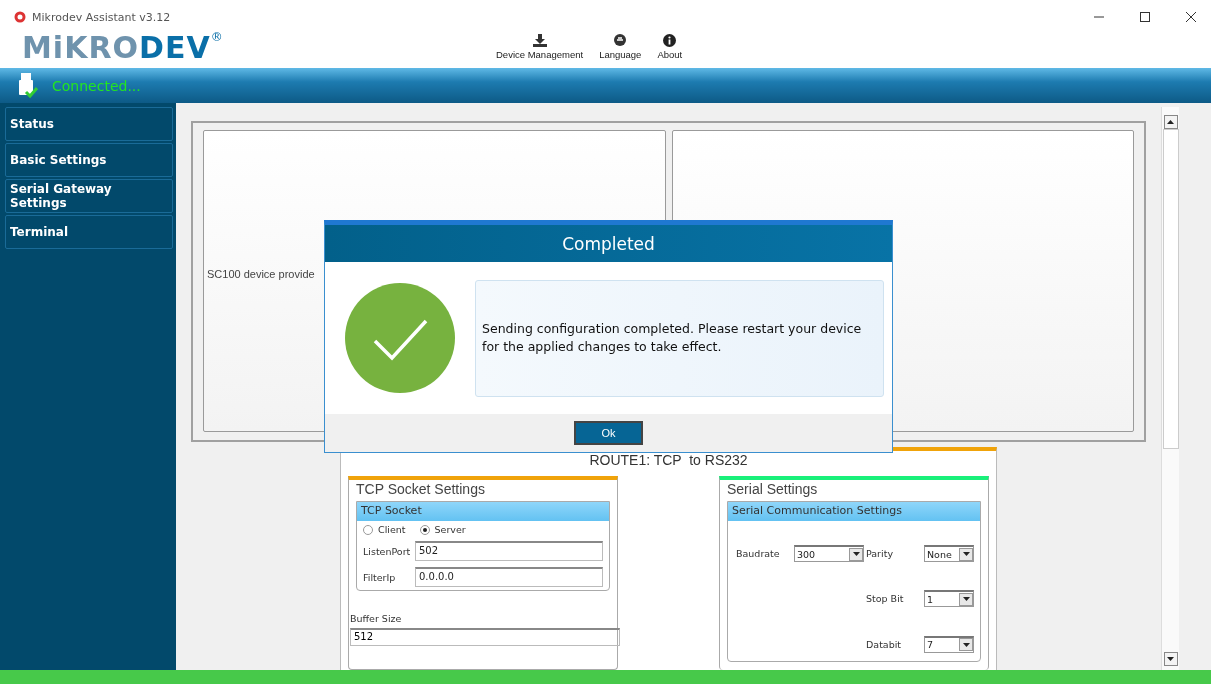  I want to click on radio-label: Server, so click(450, 529).